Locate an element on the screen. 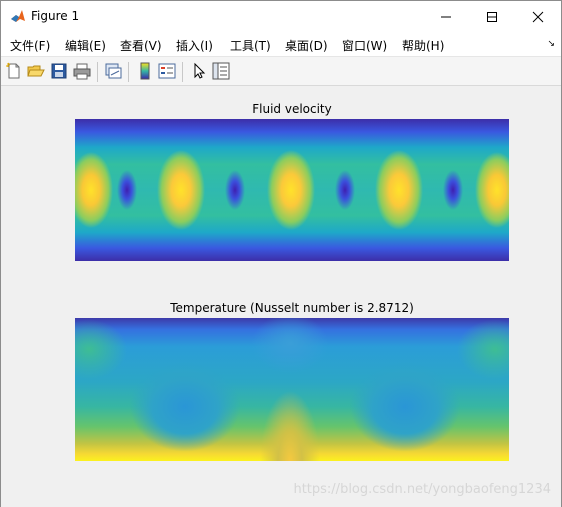  maximize-icon is located at coordinates (492, 16).